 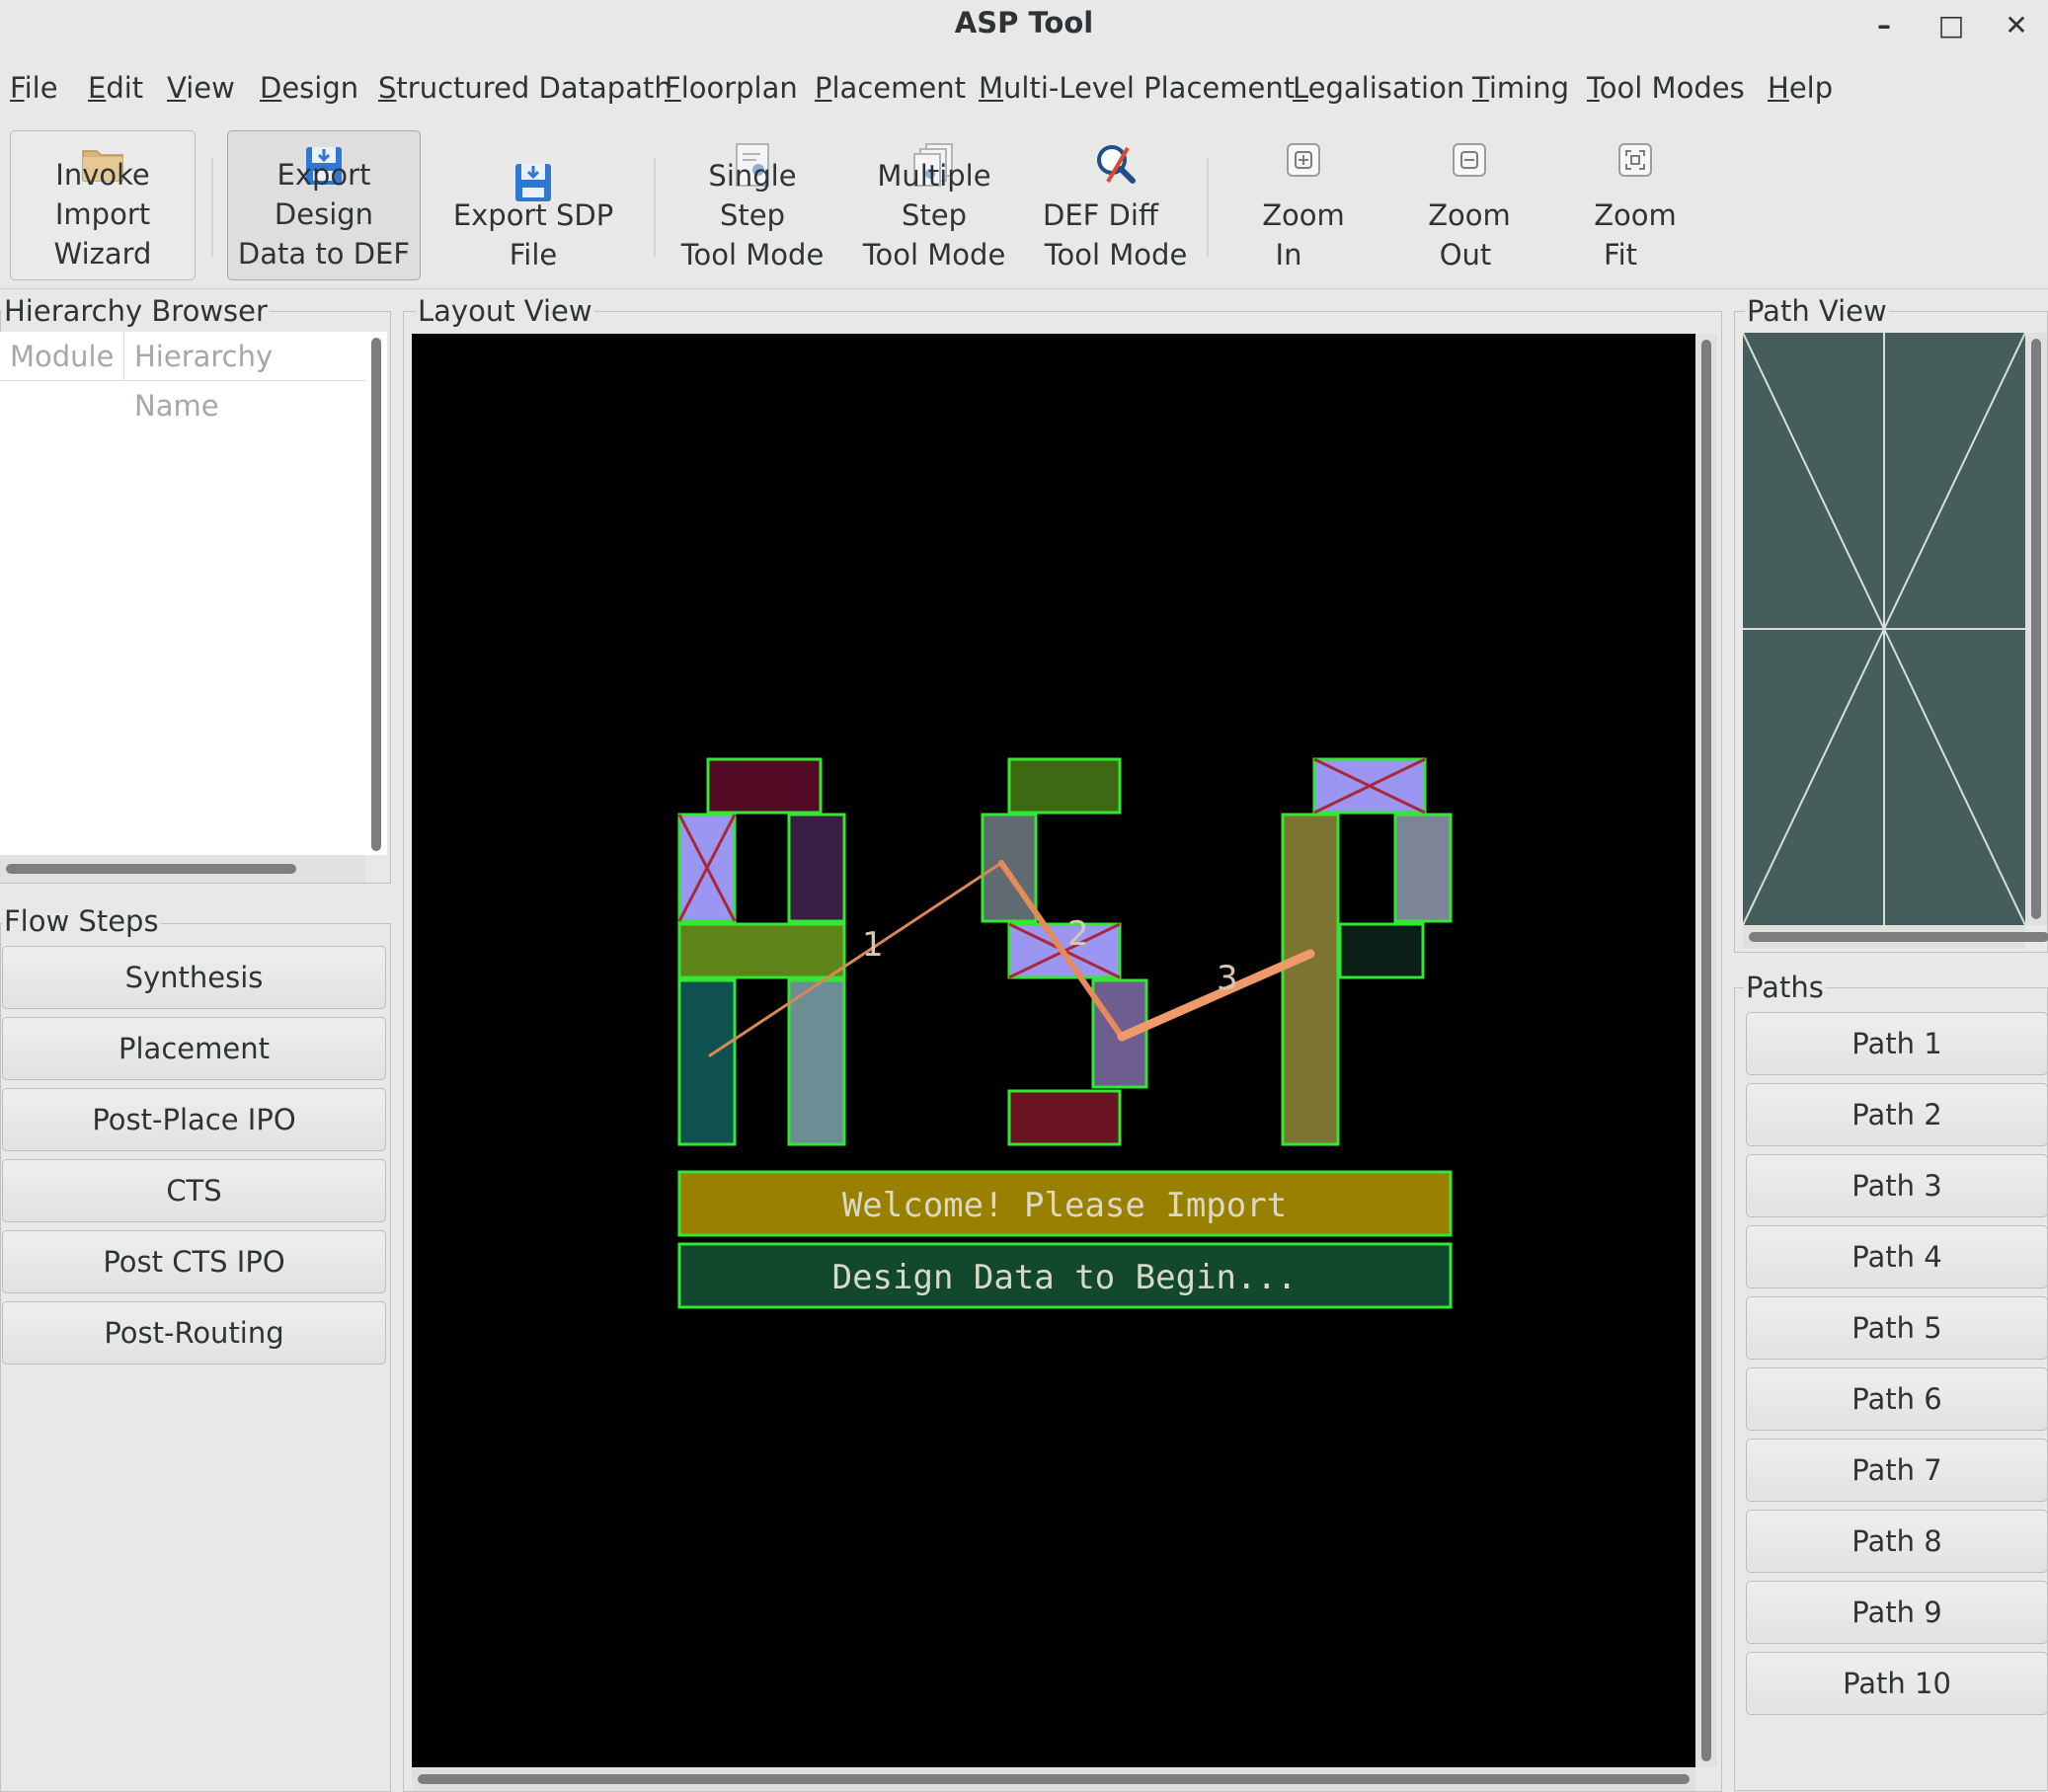 What do you see at coordinates (136, 311) in the screenshot?
I see `hierarchy-browser-title: Hierarchy Browser` at bounding box center [136, 311].